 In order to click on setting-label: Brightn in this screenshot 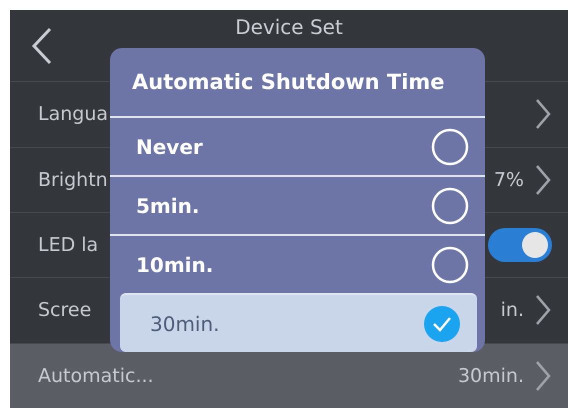, I will do `click(73, 179)`.